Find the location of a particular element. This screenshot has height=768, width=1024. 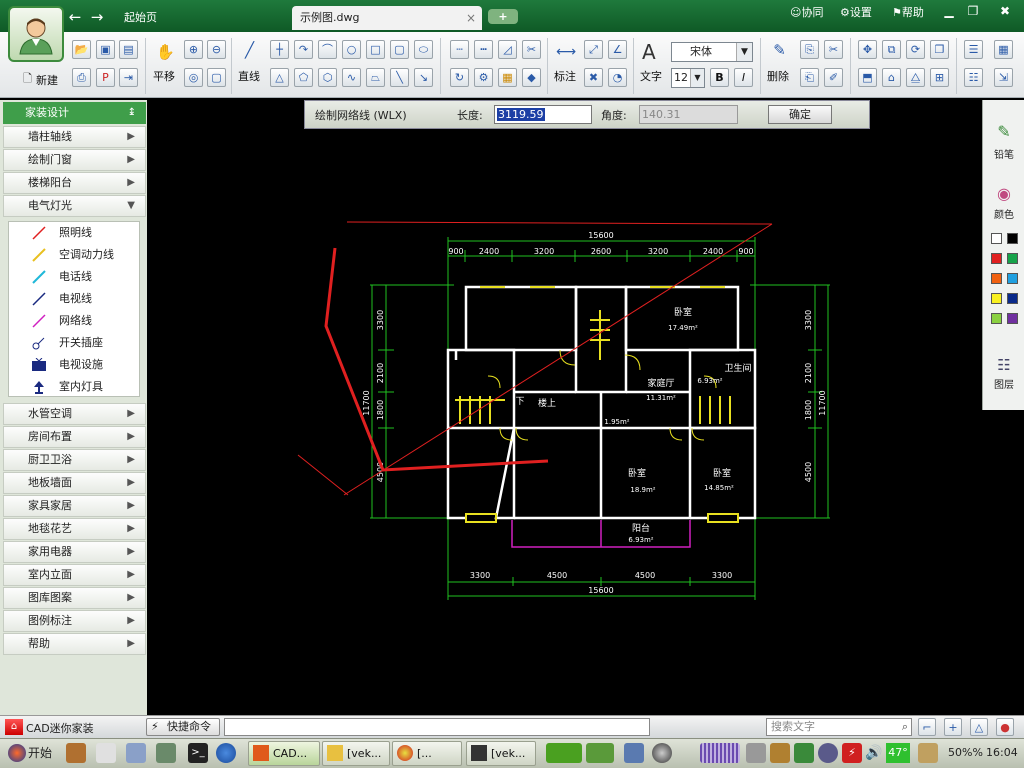

forward-icon: → is located at coordinates (97, 17).